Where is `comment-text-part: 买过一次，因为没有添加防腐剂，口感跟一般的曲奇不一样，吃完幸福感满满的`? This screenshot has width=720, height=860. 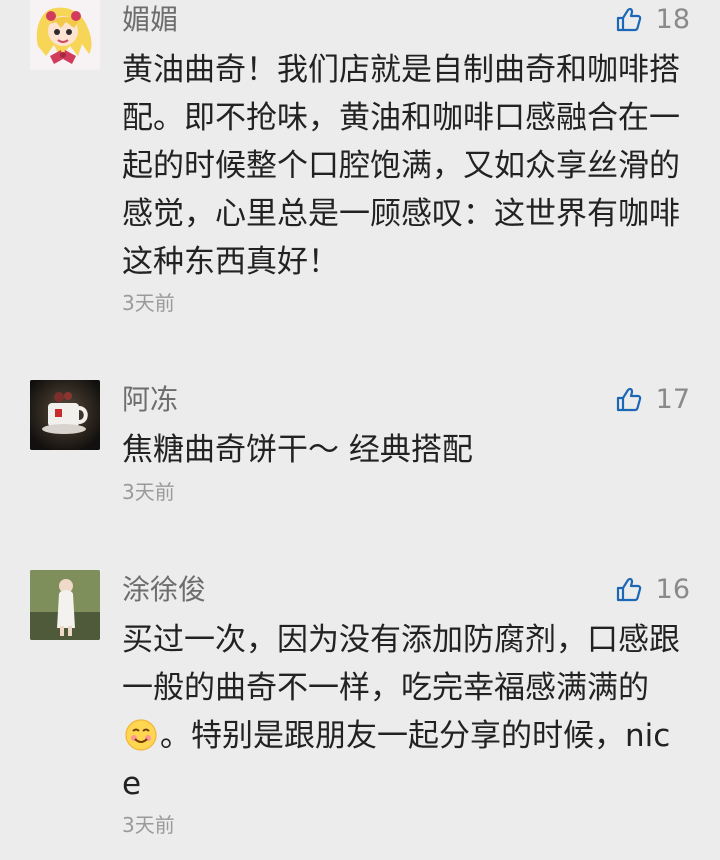
comment-text-part: 买过一次，因为没有添加防腐剂，口感跟一般的曲奇不一样，吃完幸福感满满的 is located at coordinates (401, 664).